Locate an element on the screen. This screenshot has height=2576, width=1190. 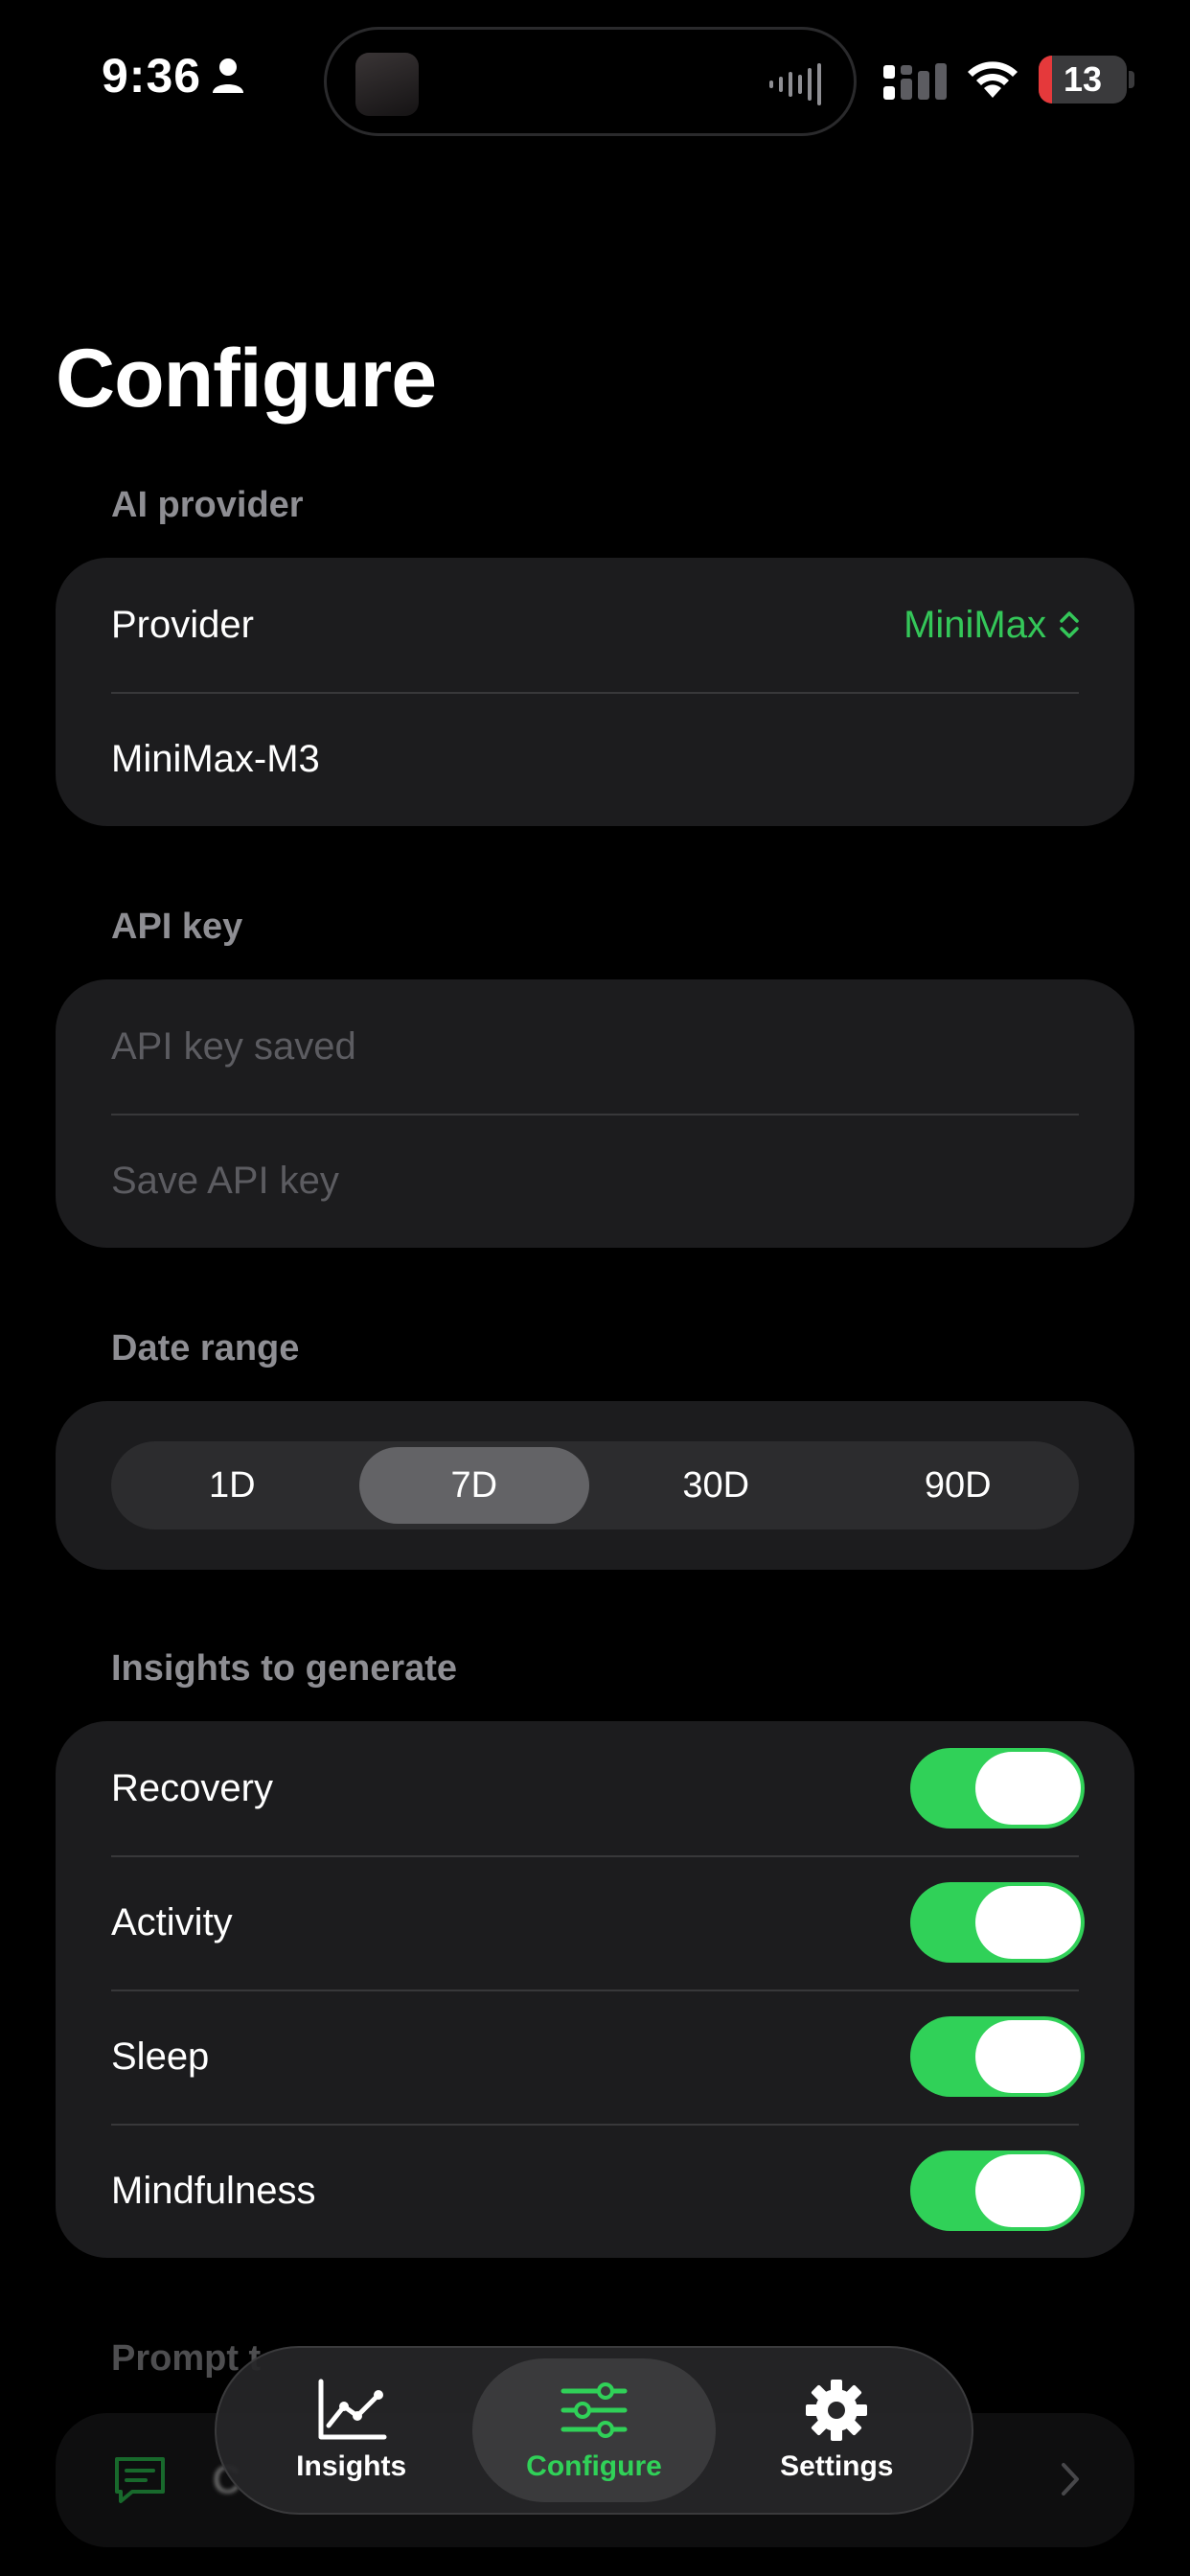
api-key-card: API key saved Save API key is located at coordinates (595, 1113).